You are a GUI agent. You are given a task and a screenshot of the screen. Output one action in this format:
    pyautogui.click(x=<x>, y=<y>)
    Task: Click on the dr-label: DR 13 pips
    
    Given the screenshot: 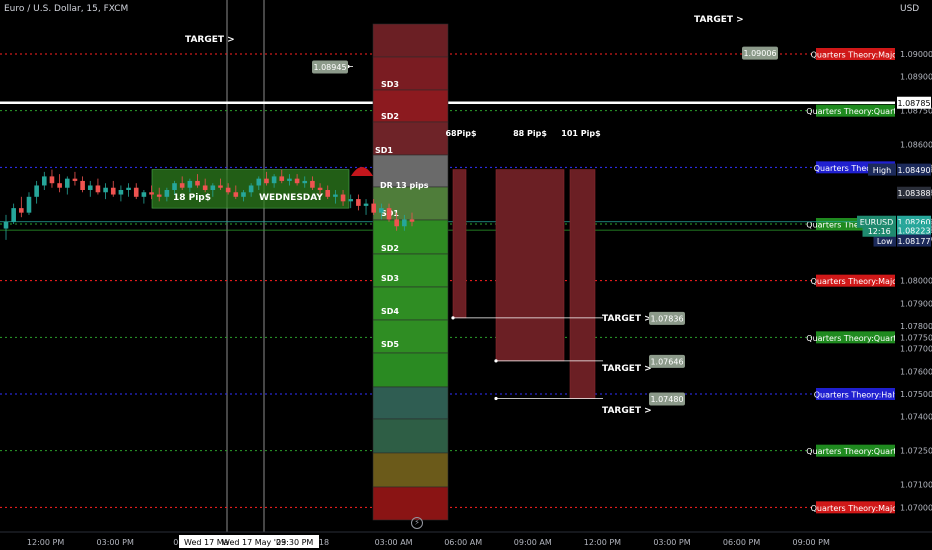 What is the action you would take?
    pyautogui.click(x=404, y=185)
    